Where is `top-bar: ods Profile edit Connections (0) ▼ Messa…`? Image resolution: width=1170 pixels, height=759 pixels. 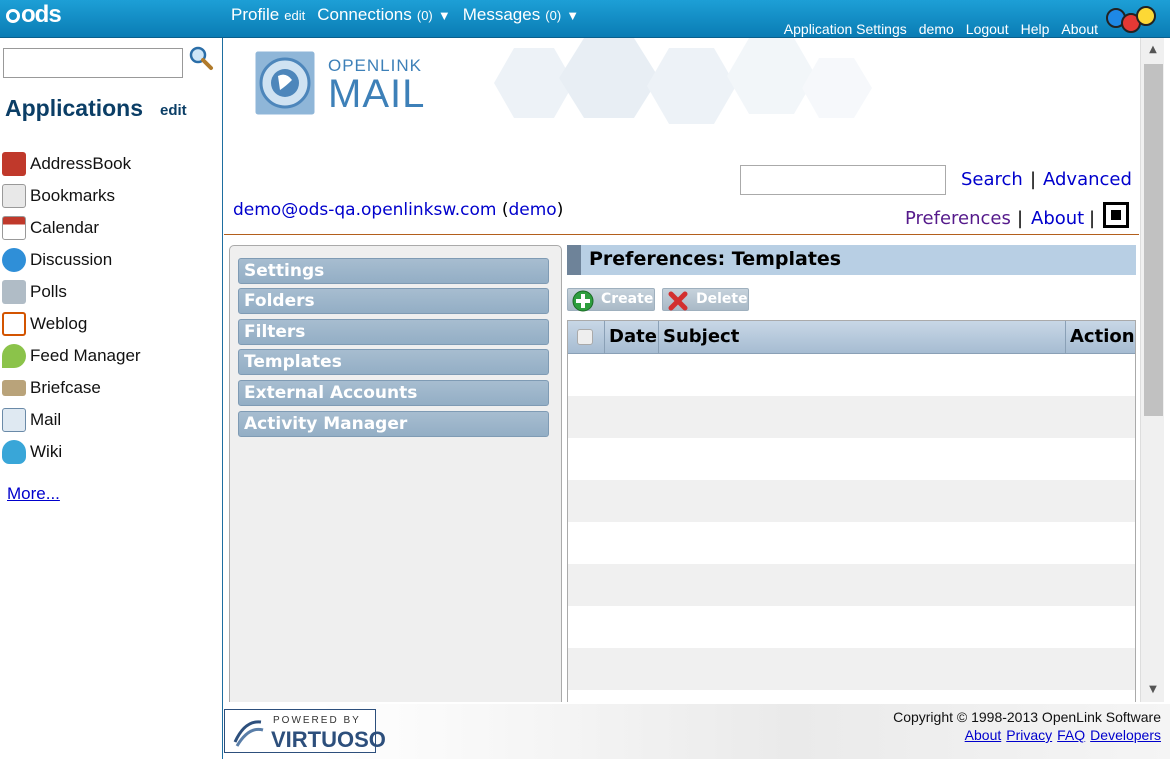
top-bar: ods Profile edit Connections (0) ▼ Messa… is located at coordinates (585, 19).